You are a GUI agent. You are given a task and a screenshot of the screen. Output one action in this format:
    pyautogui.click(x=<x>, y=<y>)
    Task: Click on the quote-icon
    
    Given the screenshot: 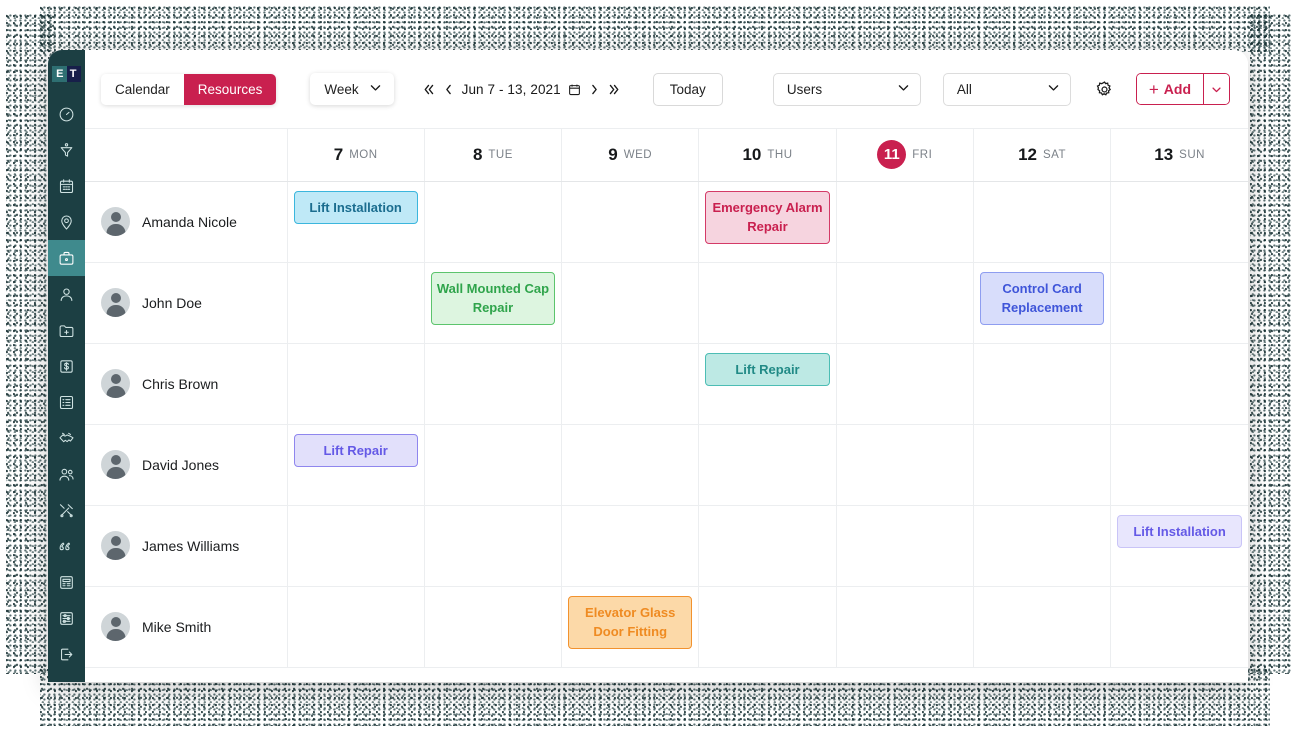 What is the action you would take?
    pyautogui.click(x=66, y=546)
    